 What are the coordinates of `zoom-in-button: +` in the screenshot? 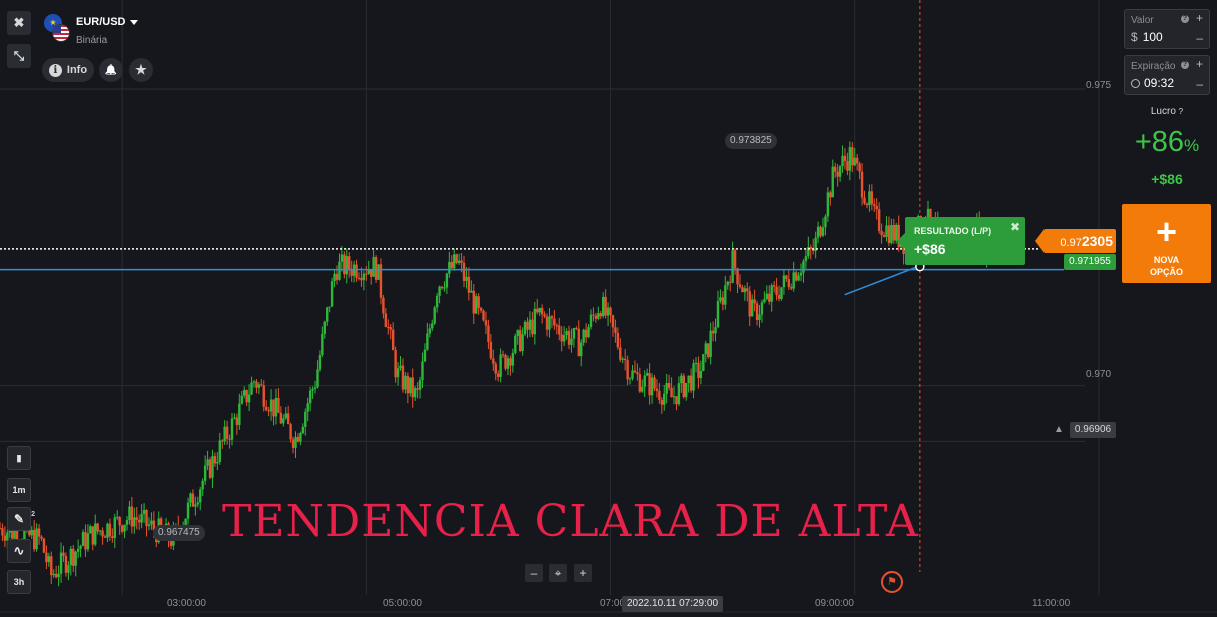 It's located at (583, 573).